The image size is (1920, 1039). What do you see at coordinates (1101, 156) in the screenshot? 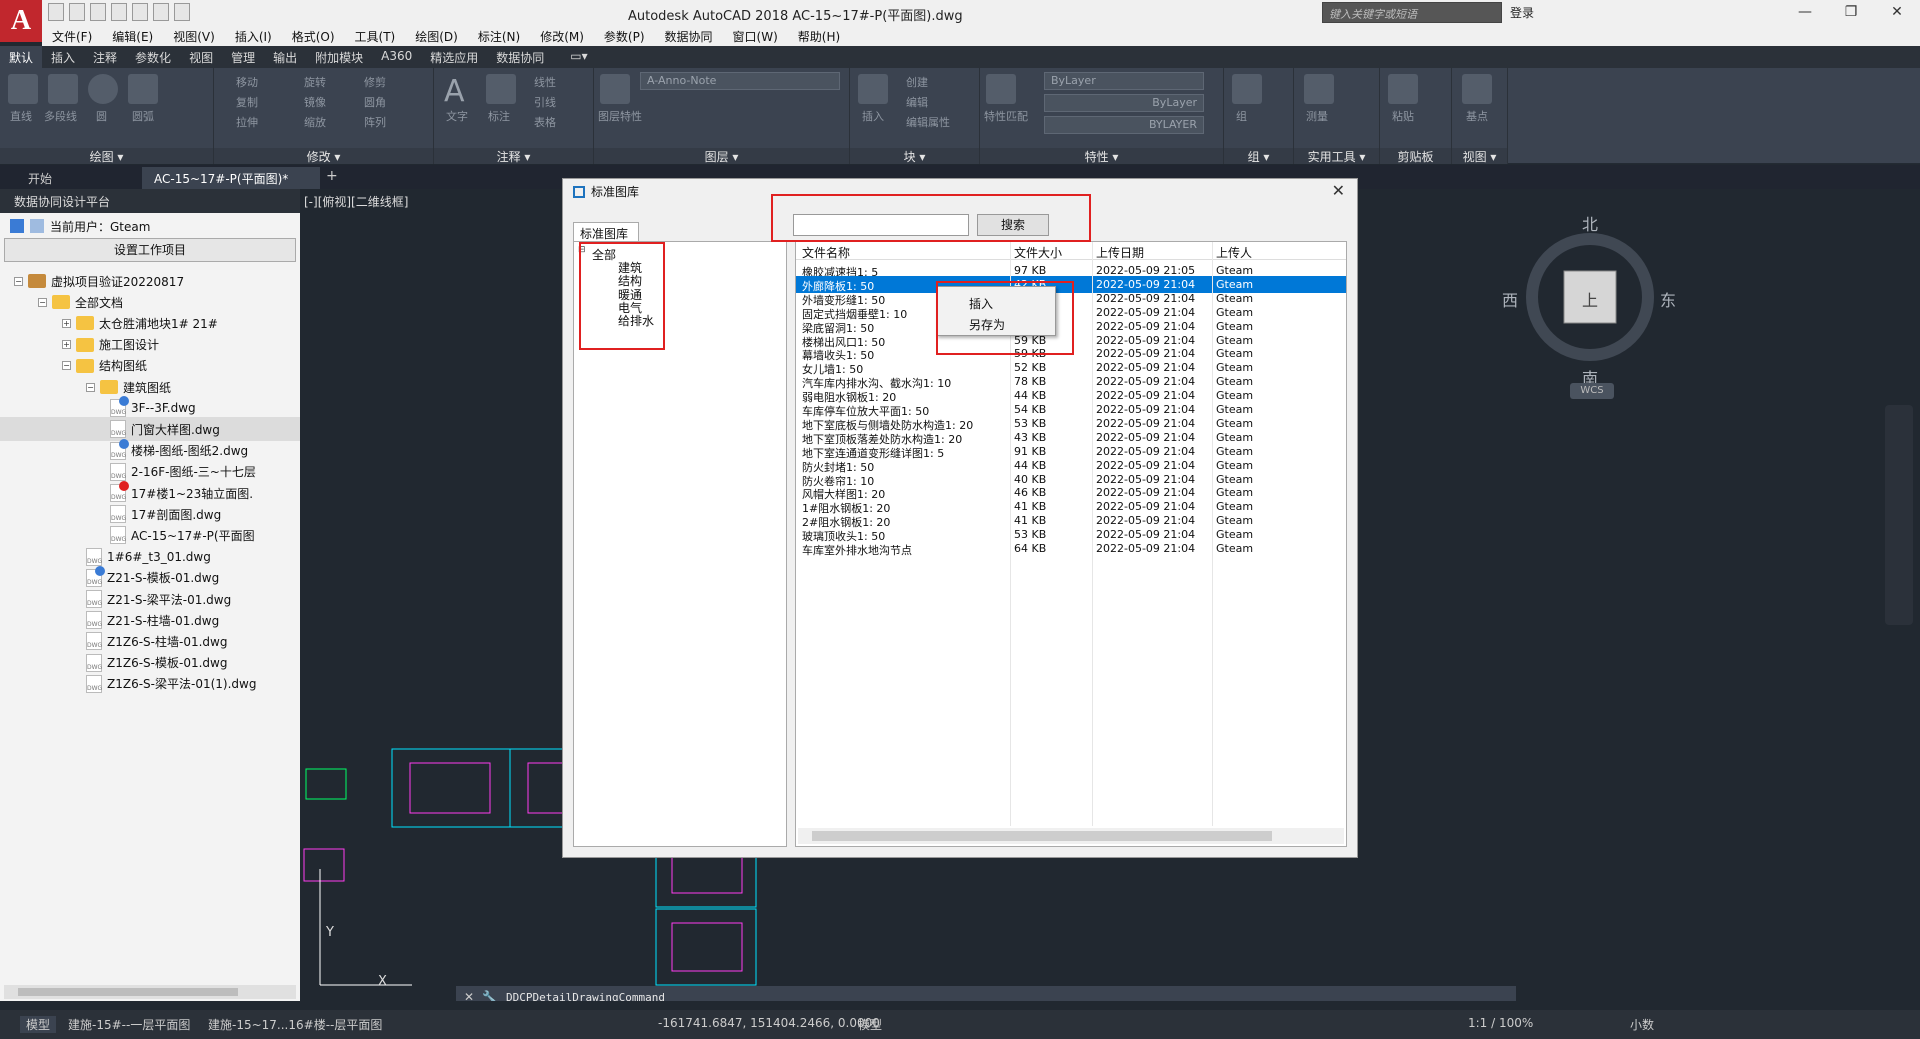
I see `panel-title: 特性 ▾` at bounding box center [1101, 156].